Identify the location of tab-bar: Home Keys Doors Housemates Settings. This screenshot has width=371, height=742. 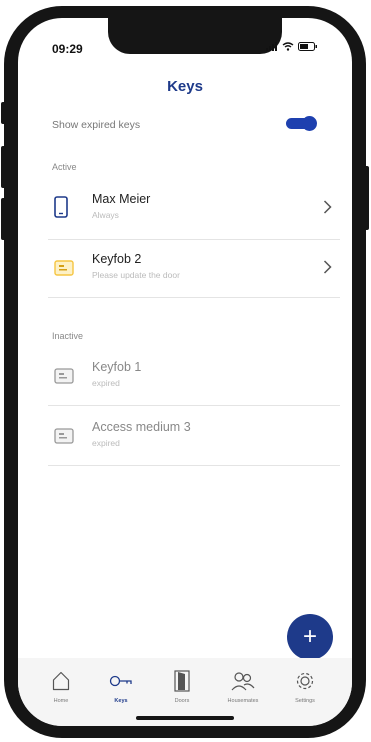
(185, 692).